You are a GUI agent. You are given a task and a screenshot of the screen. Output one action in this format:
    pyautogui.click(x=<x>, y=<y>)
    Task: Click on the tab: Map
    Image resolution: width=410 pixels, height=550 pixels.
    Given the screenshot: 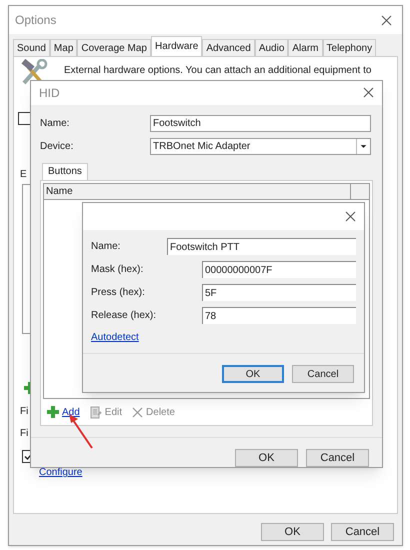 What is the action you would take?
    pyautogui.click(x=64, y=47)
    